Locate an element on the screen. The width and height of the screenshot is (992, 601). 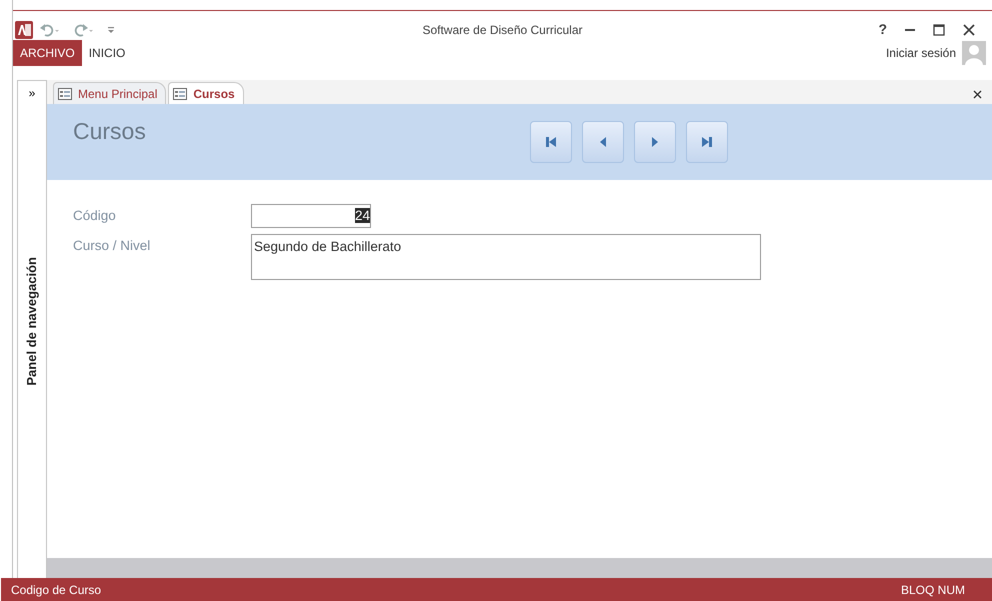
last-record-icon is located at coordinates (707, 142).